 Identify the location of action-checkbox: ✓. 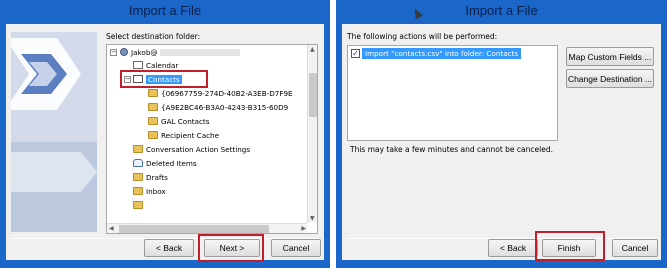
(355, 53).